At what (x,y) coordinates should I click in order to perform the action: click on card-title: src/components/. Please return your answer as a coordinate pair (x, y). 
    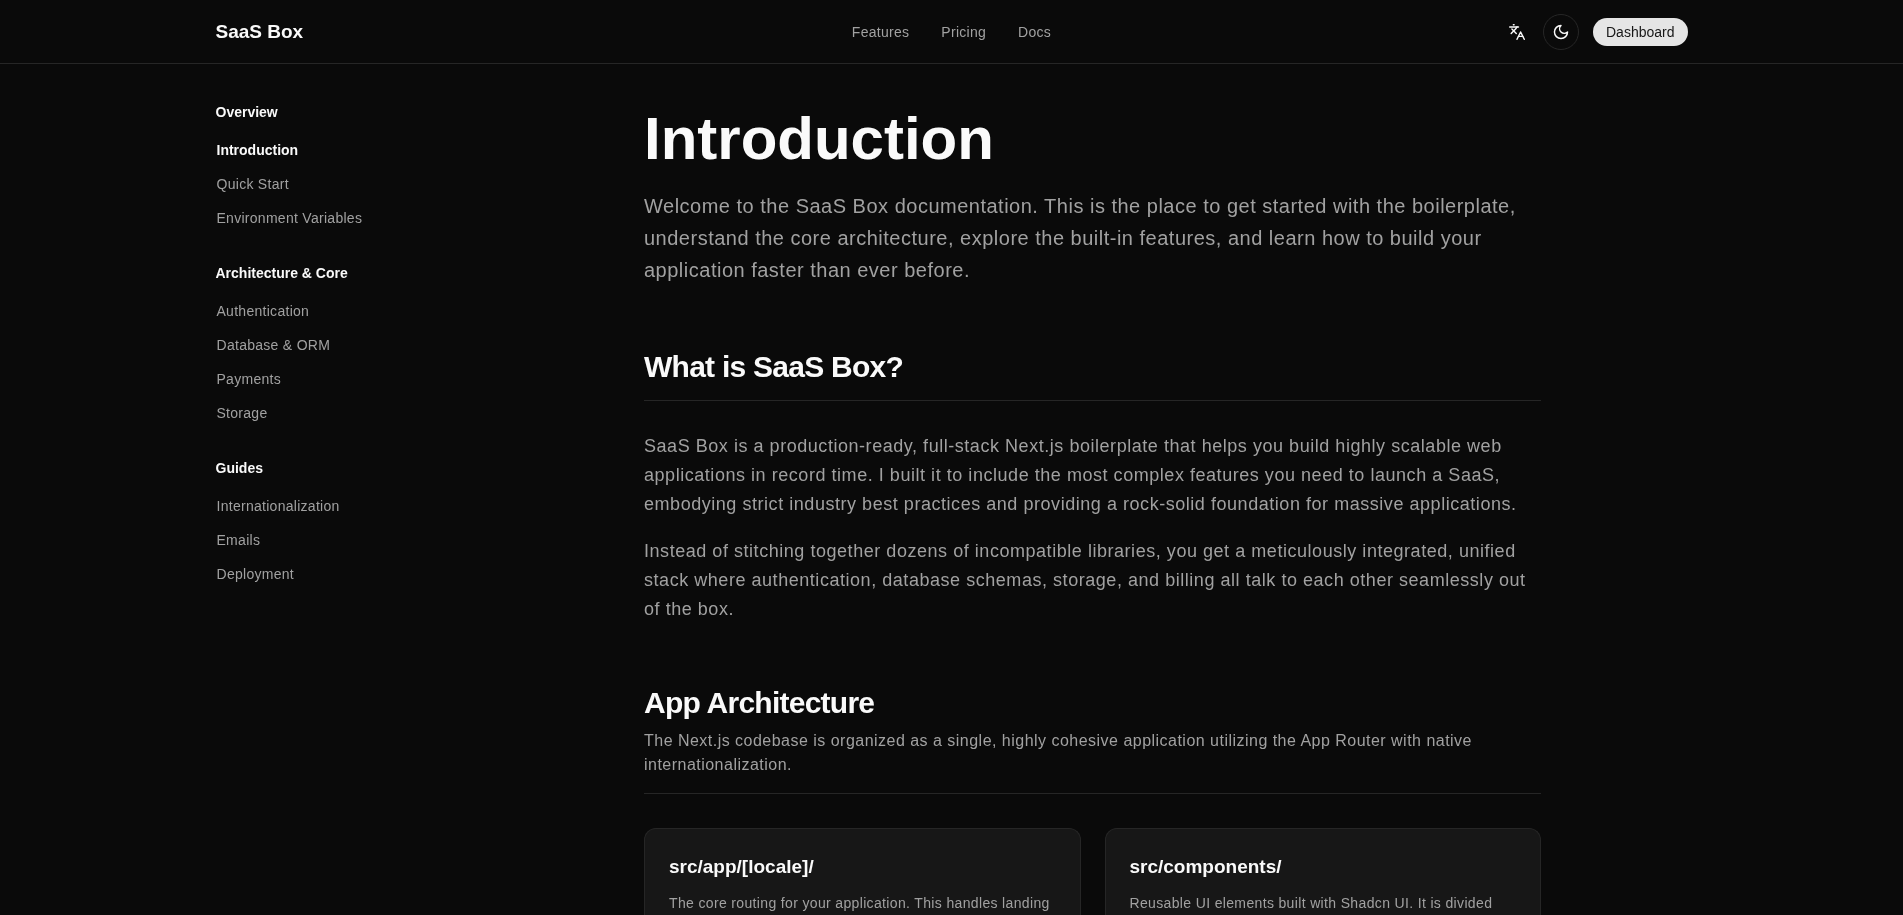
    Looking at the image, I should click on (1206, 867).